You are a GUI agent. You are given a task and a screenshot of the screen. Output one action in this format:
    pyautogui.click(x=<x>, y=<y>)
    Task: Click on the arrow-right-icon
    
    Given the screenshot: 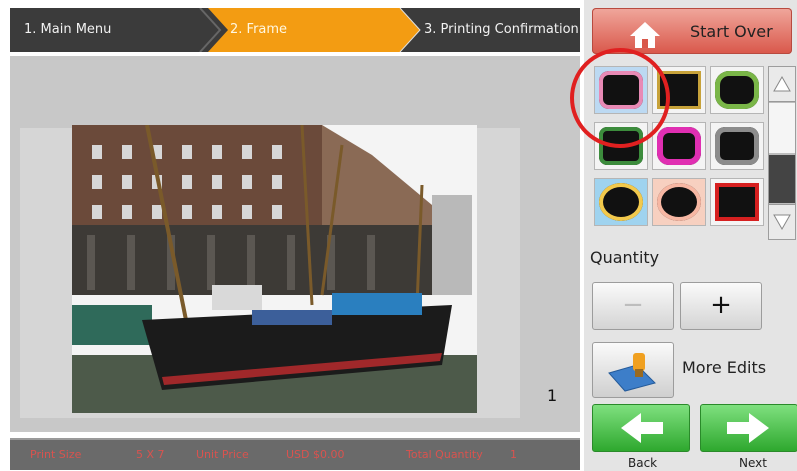 What is the action you would take?
    pyautogui.click(x=748, y=428)
    